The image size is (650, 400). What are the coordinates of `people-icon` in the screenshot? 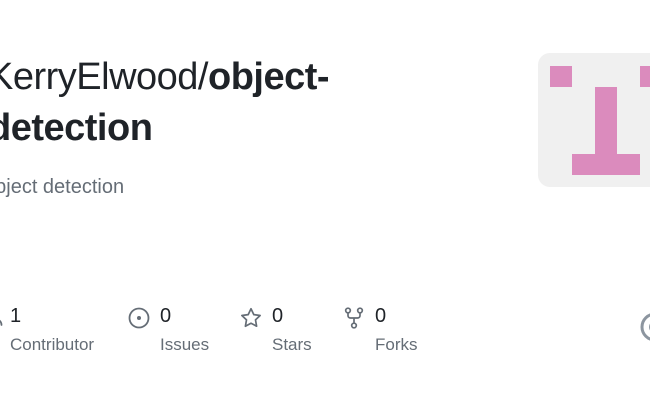 It's located at (1, 322).